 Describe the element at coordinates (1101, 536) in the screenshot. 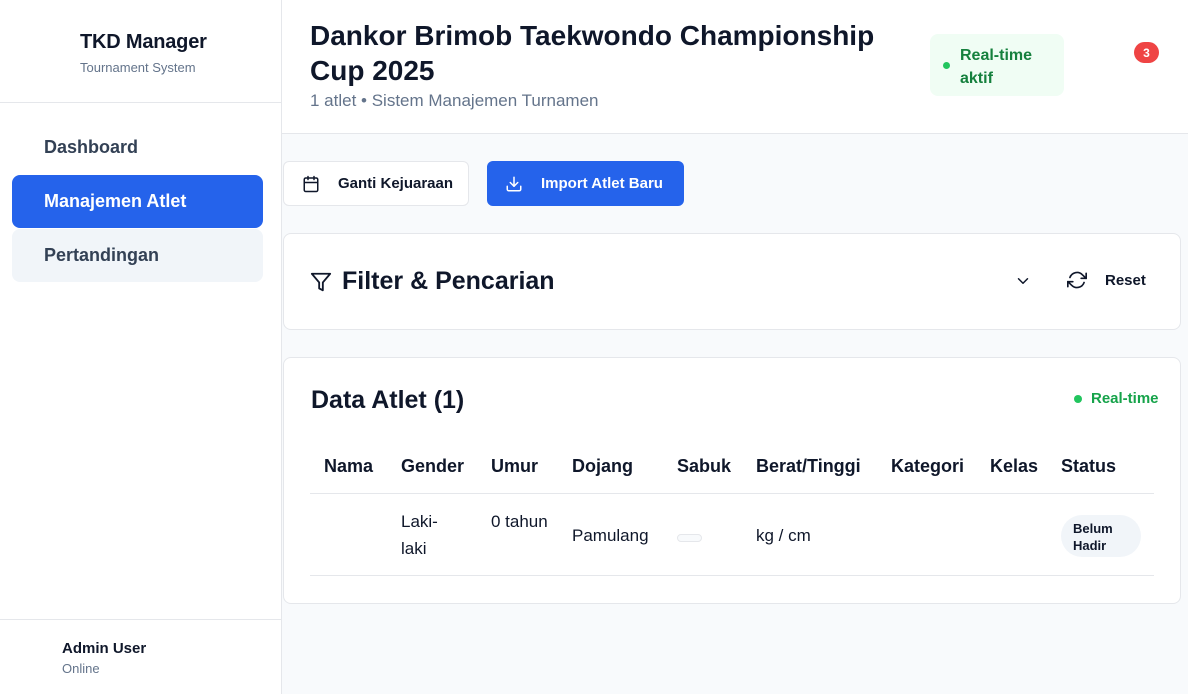

I see `status-badge: Belum Hadir` at that location.